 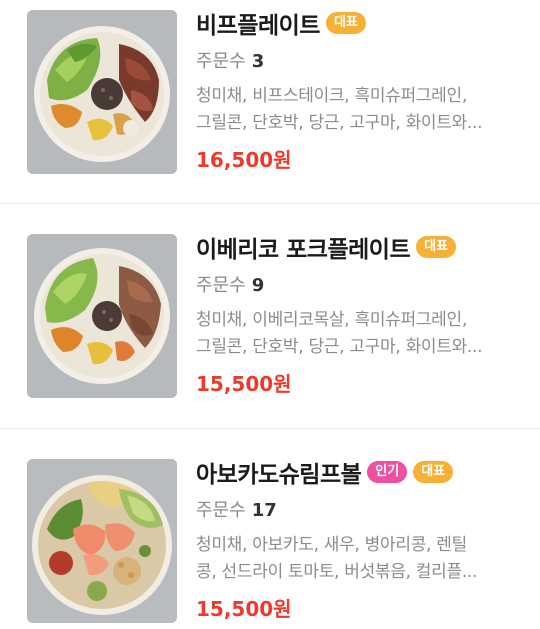 I want to click on description-line-1: 청미채, 이베리코목살, 흑미슈퍼그레인,, so click(x=331, y=320).